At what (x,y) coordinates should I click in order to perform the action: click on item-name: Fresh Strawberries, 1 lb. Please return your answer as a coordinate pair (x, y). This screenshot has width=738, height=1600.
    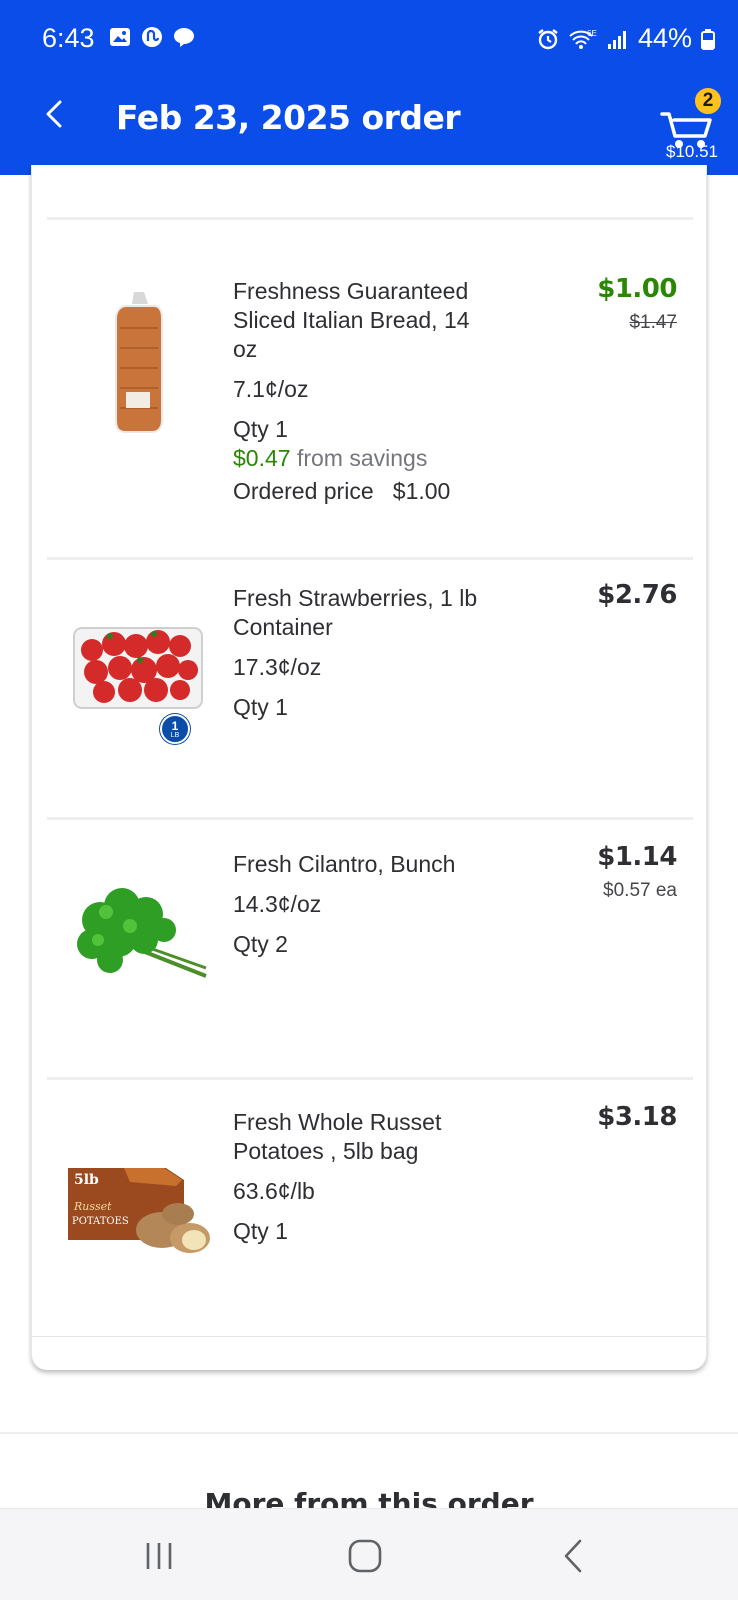
    Looking at the image, I should click on (355, 598).